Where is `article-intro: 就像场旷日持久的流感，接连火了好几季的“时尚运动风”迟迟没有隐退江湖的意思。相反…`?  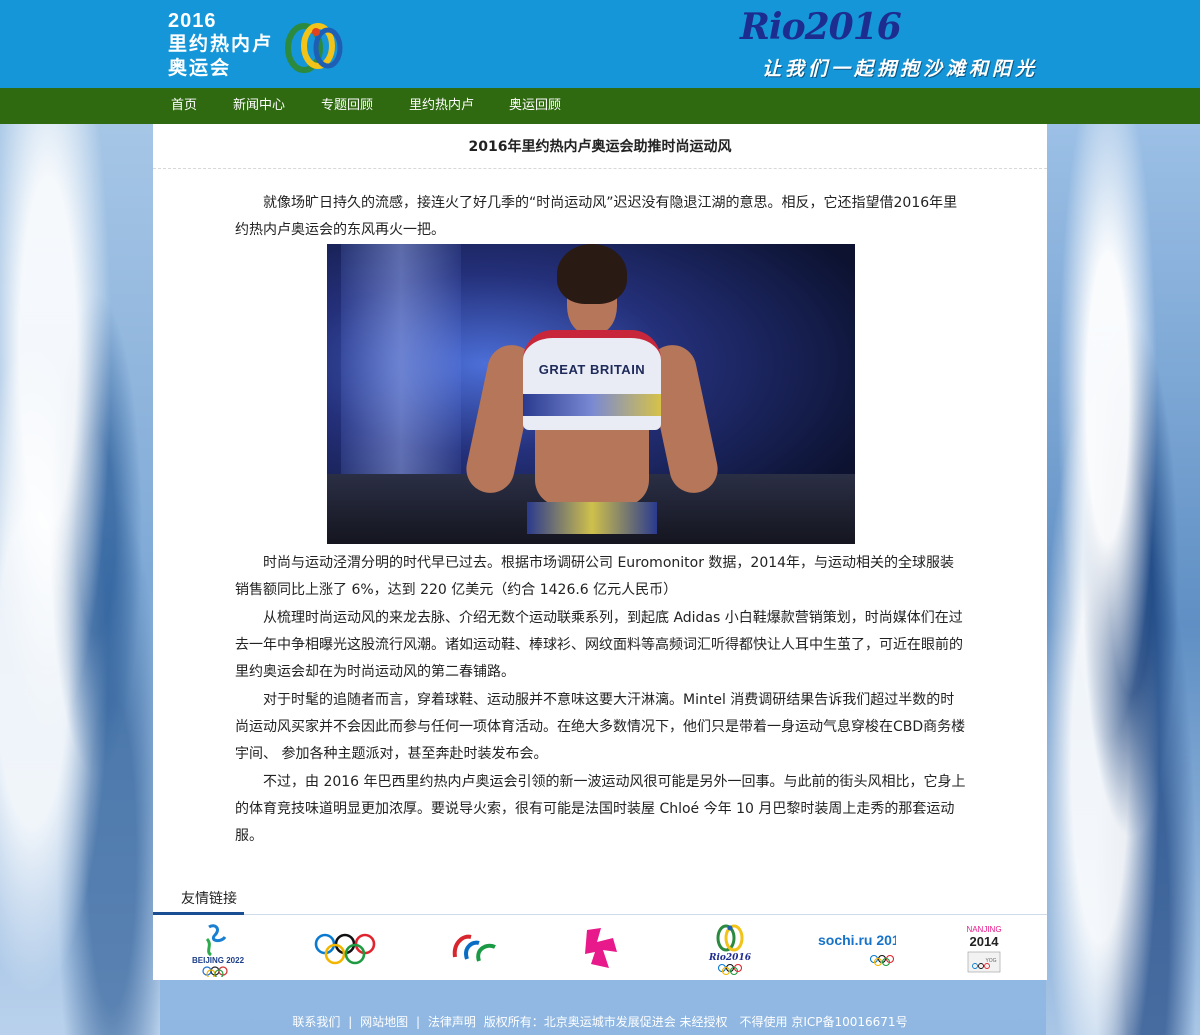 article-intro: 就像场旷日持久的流感，接连火了好几季的“时尚运动风”迟迟没有隐退江湖的意思。相反… is located at coordinates (596, 216).